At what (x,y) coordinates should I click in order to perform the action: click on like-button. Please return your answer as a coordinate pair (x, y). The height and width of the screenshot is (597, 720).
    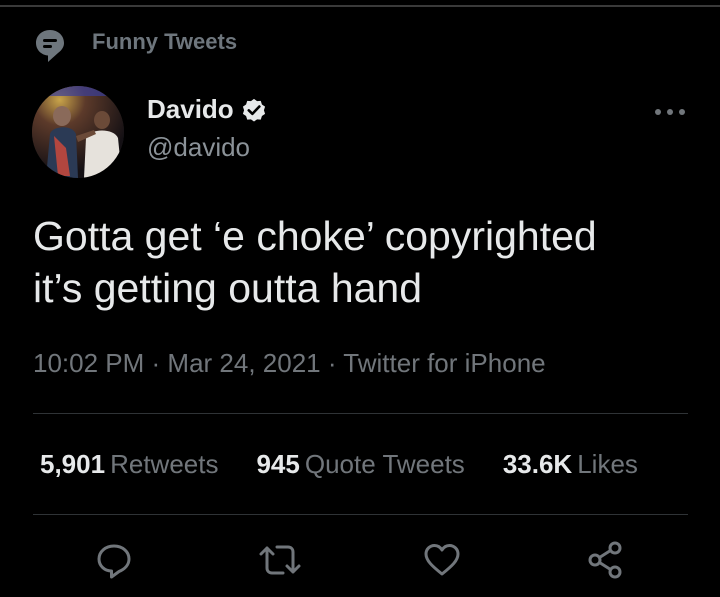
    Looking at the image, I should click on (442, 560).